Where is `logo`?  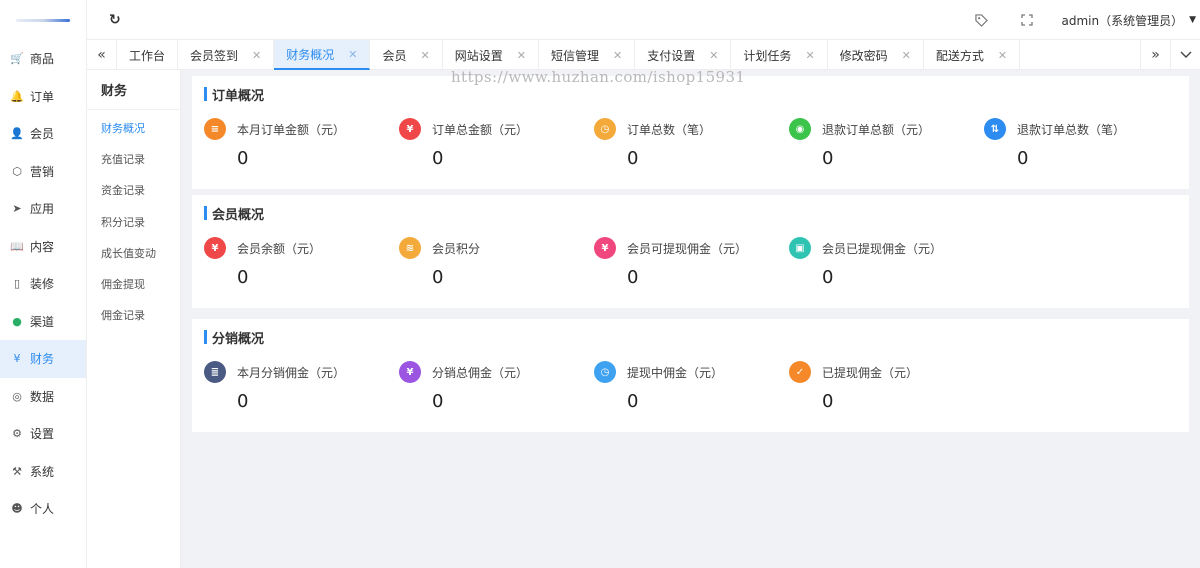
logo is located at coordinates (43, 20).